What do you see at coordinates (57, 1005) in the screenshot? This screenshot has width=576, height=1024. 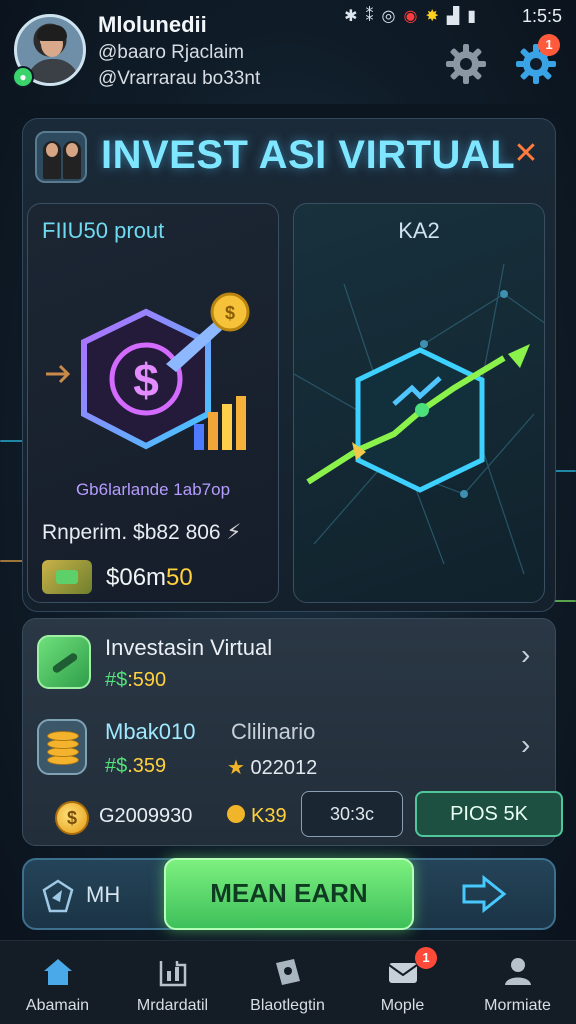 I see `nav-label: Abamain` at bounding box center [57, 1005].